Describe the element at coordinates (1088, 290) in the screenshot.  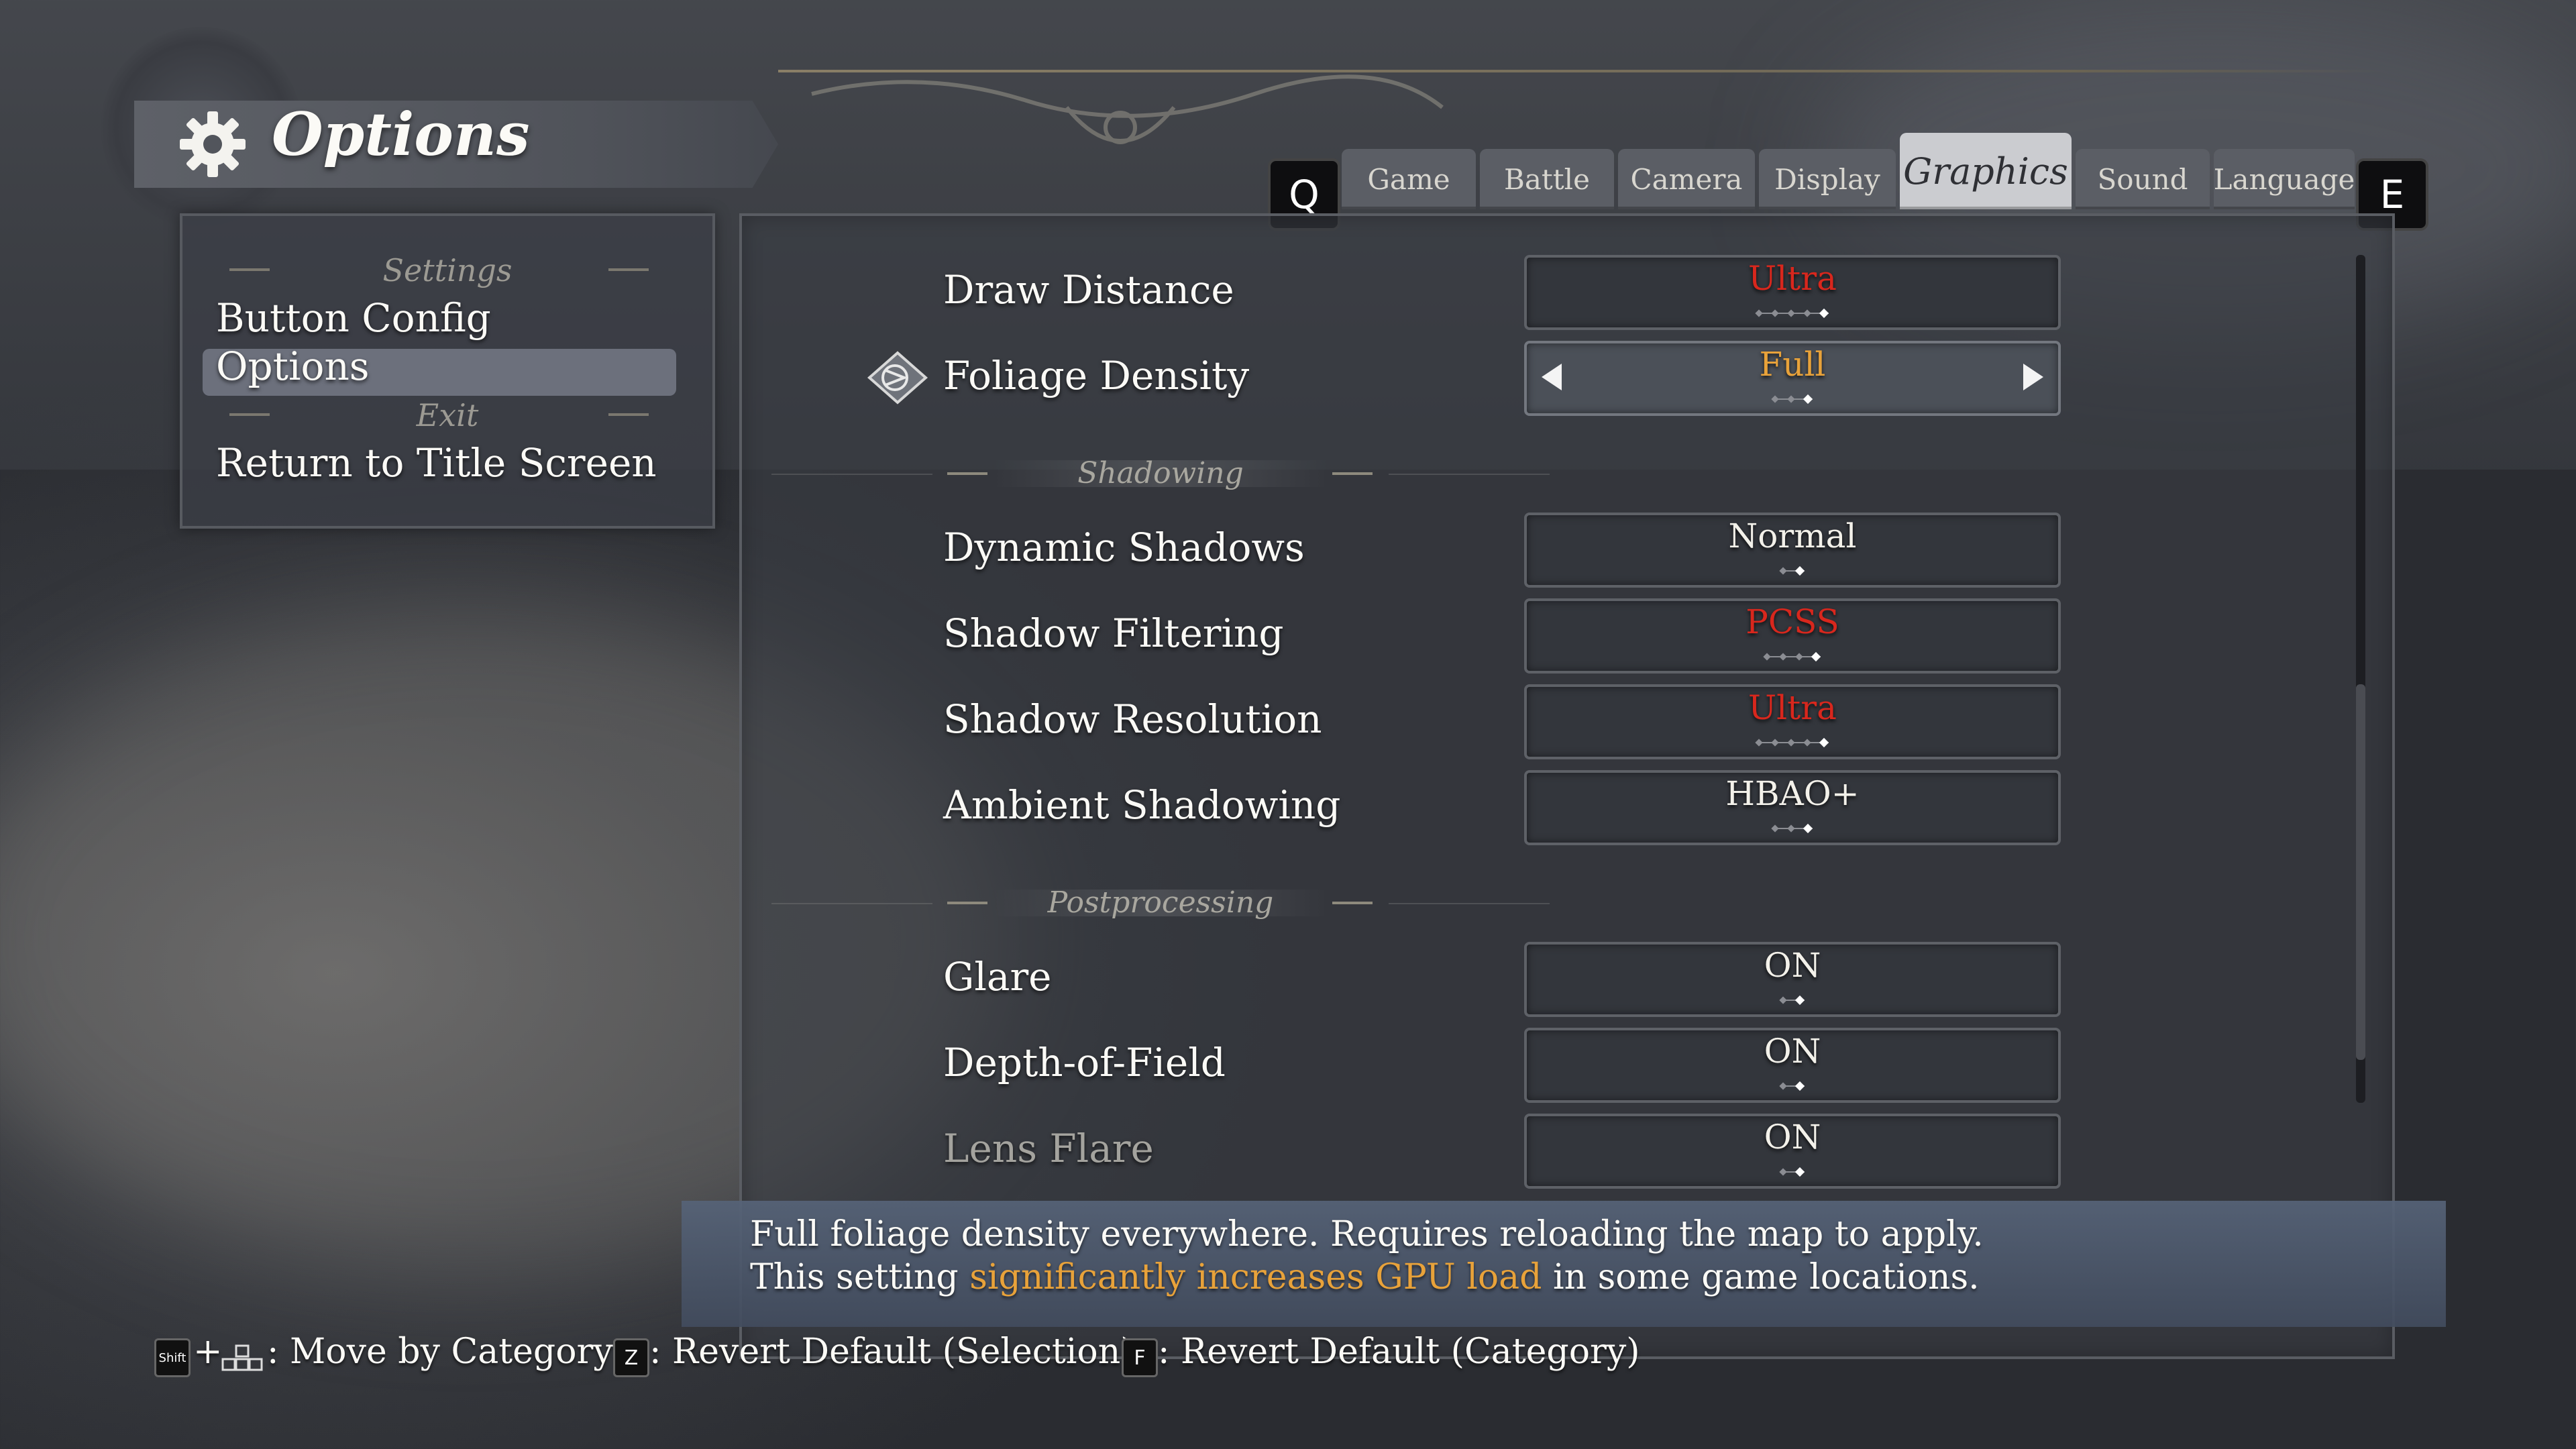
I see `setting-label-draw-distance: Draw Distance` at that location.